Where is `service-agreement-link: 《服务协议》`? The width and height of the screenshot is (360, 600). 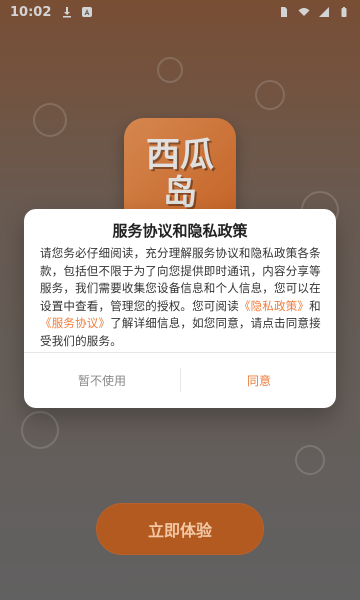
service-agreement-link: 《服务协议》 is located at coordinates (75, 323).